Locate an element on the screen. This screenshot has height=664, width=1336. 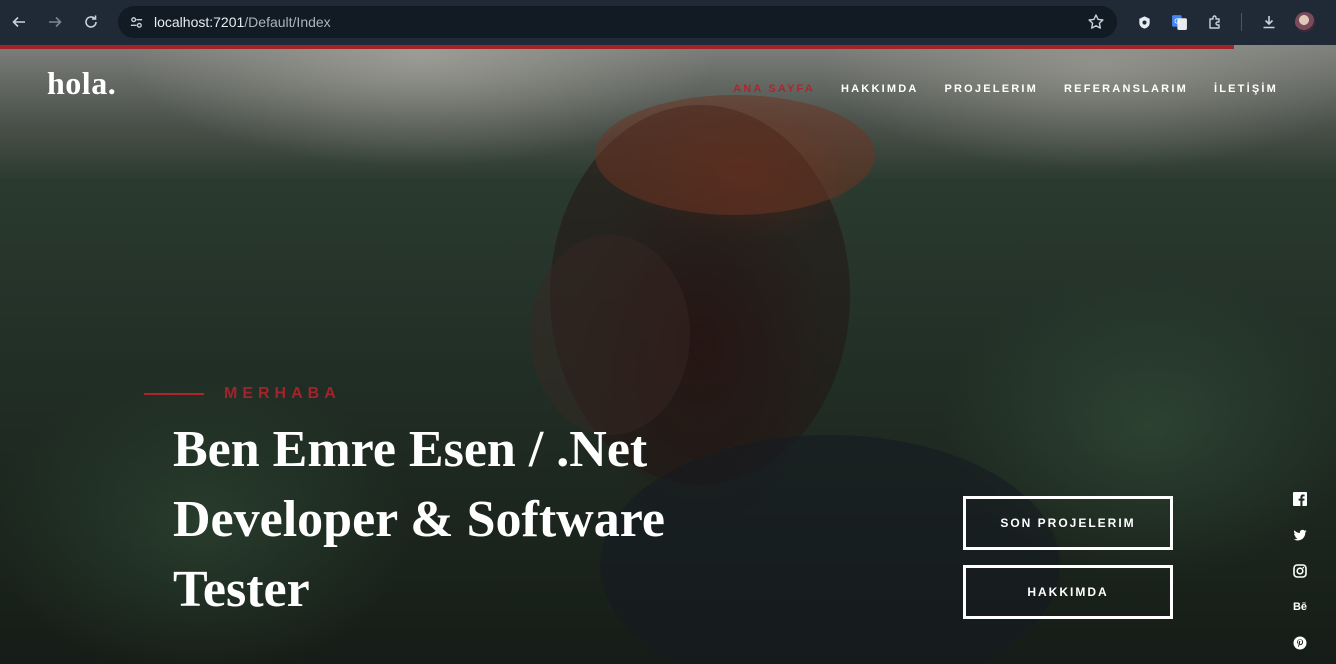
pinterest-icon is located at coordinates (1300, 643).